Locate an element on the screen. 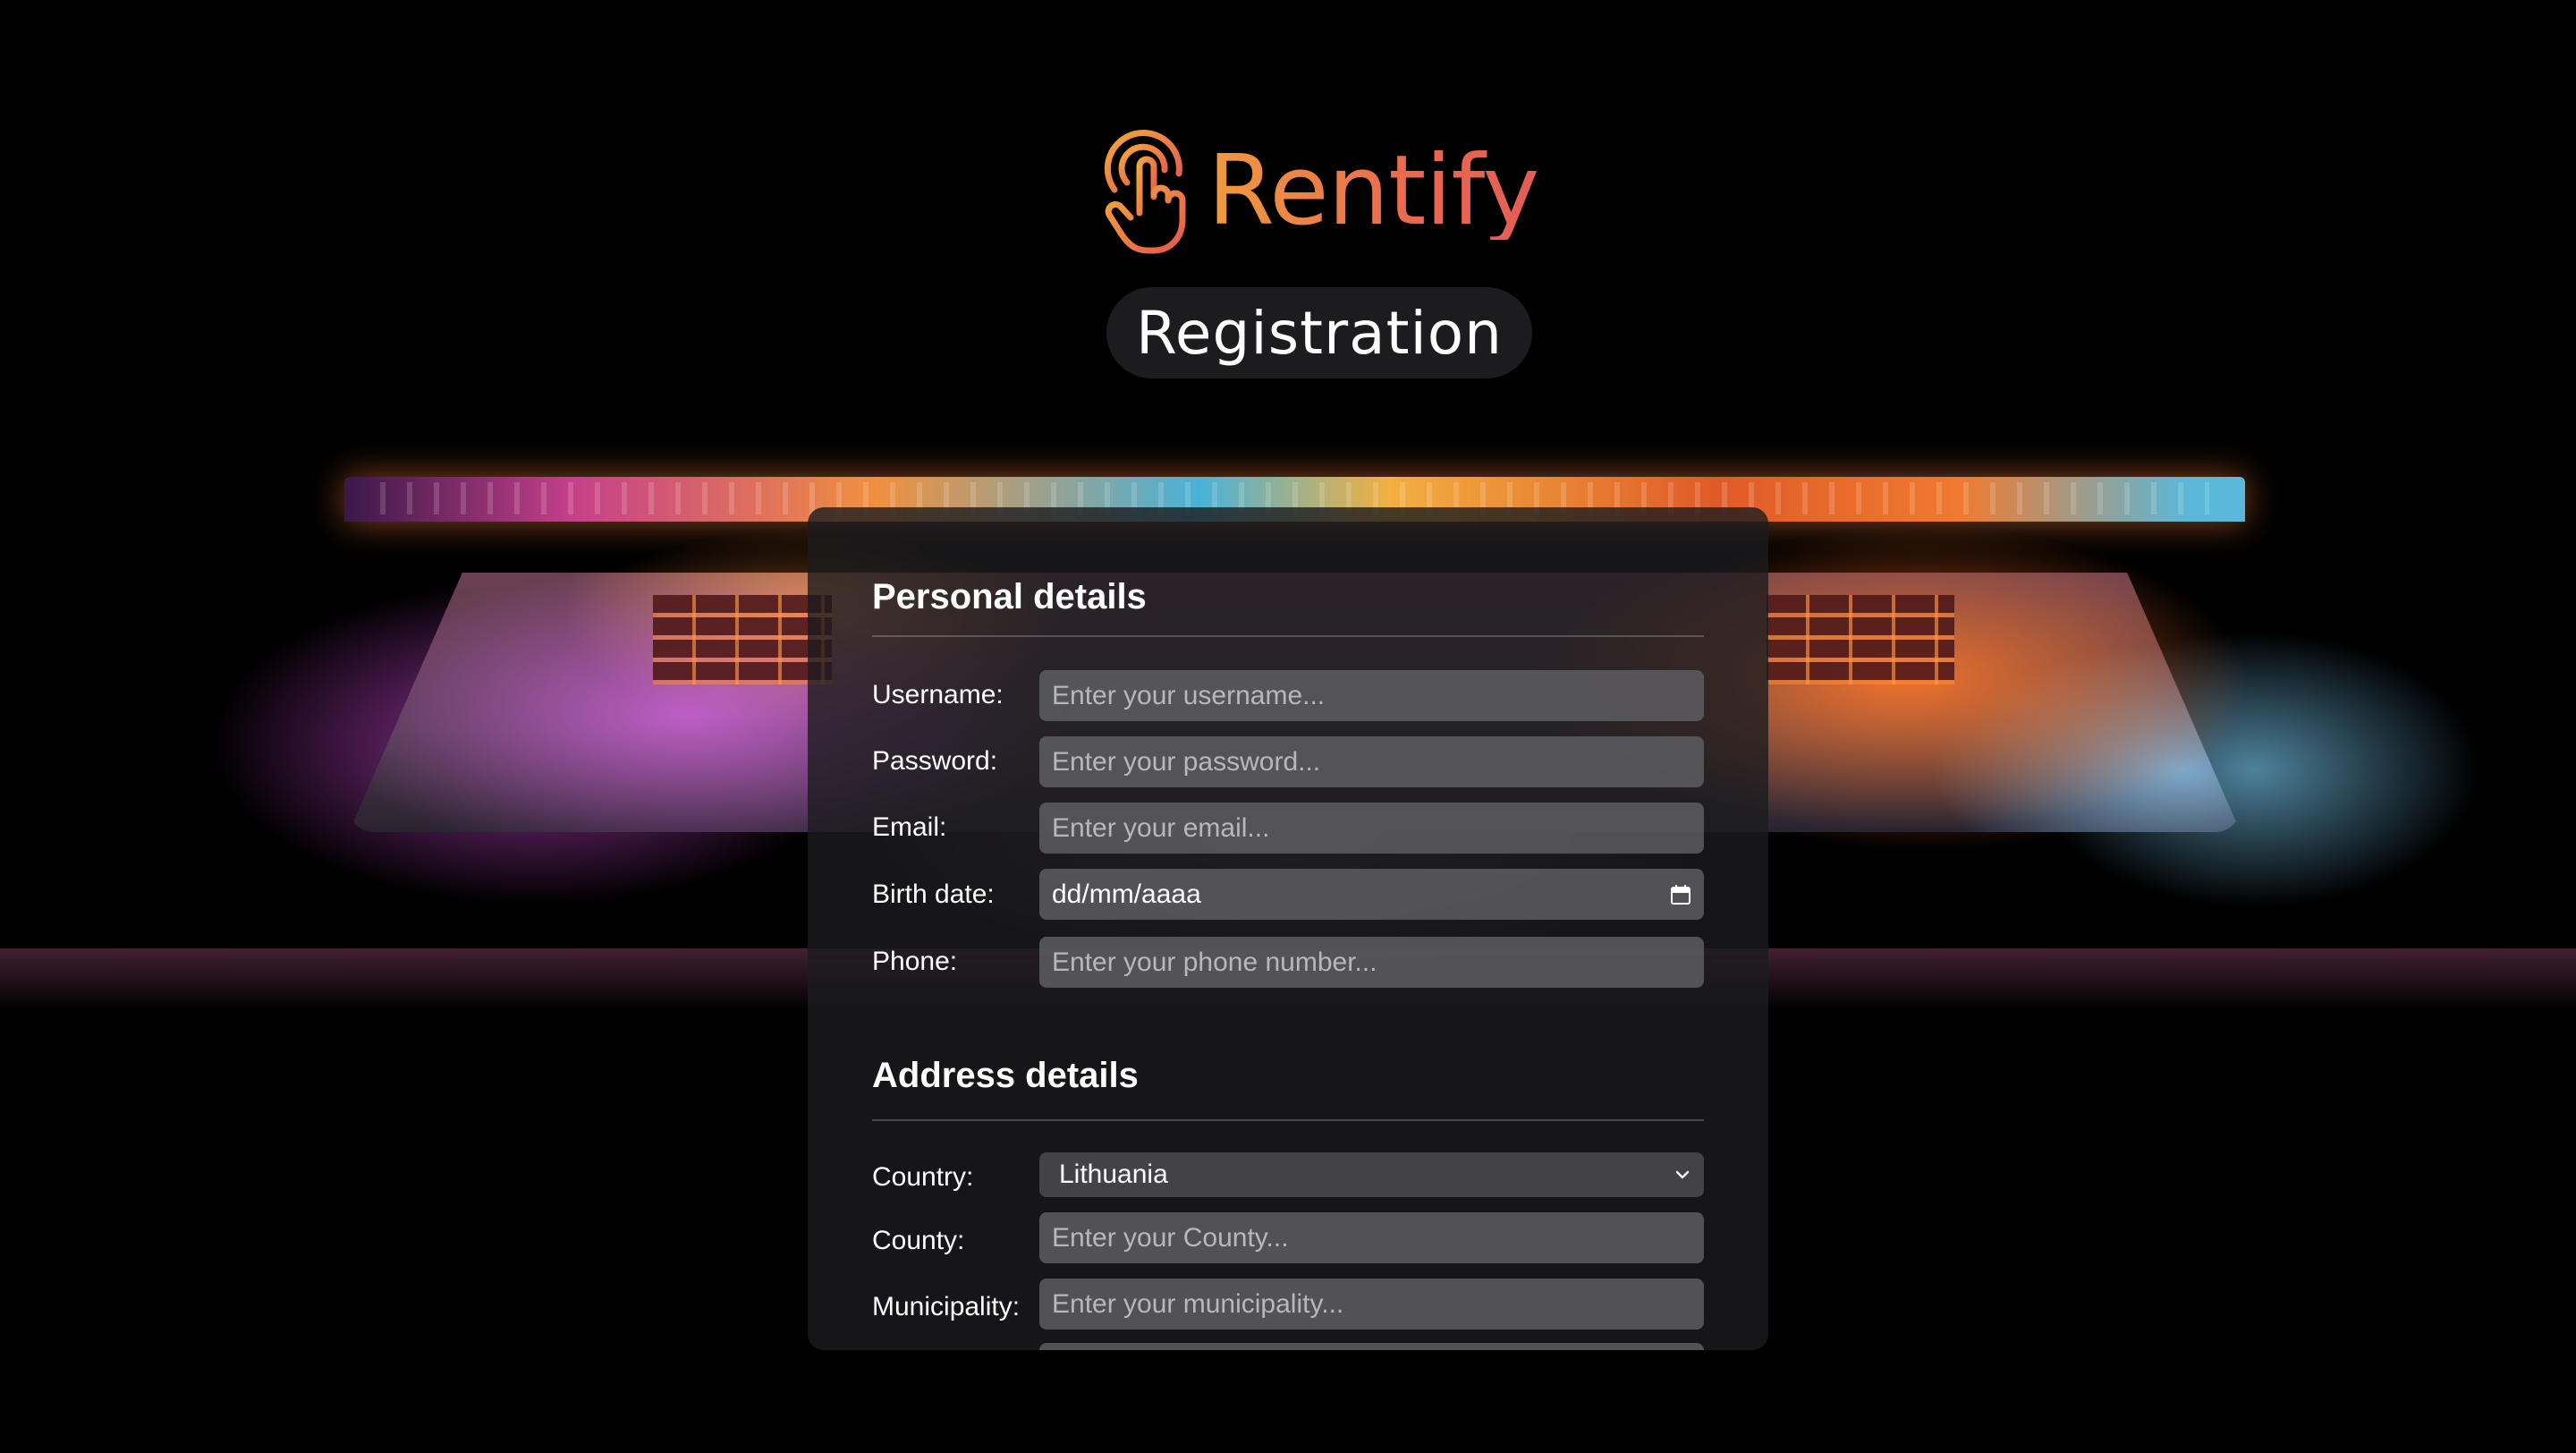  personal-details-divider is located at coordinates (1288, 636).